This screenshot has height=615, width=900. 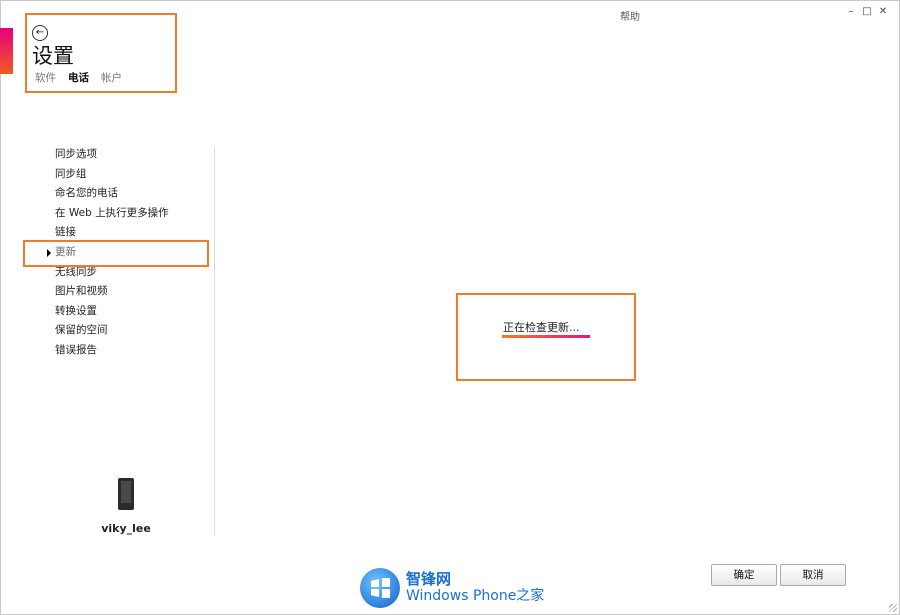 What do you see at coordinates (813, 575) in the screenshot?
I see `cancel-button: 取消` at bounding box center [813, 575].